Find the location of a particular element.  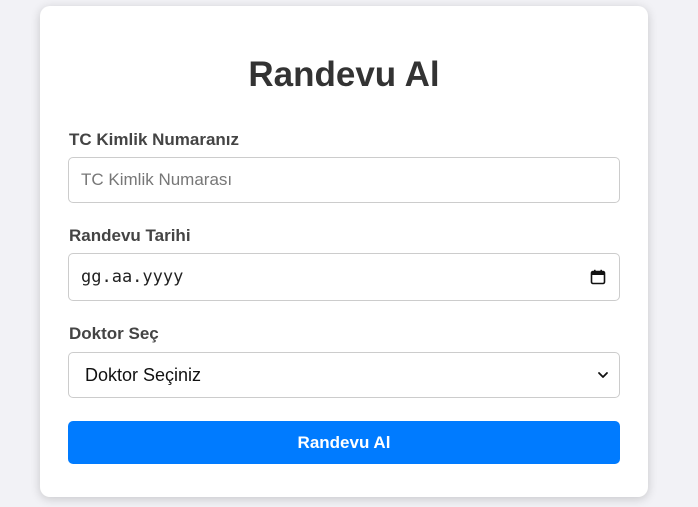

doctor-select: Doktor Seçiniz is located at coordinates (344, 375).